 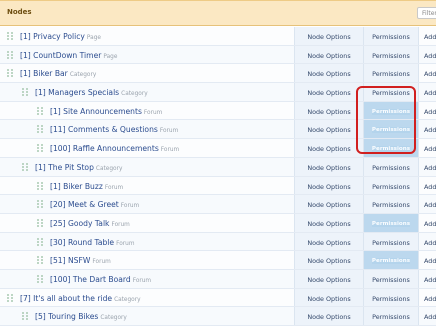 I want to click on node-name: [1] CountDown Timer, so click(x=60, y=55).